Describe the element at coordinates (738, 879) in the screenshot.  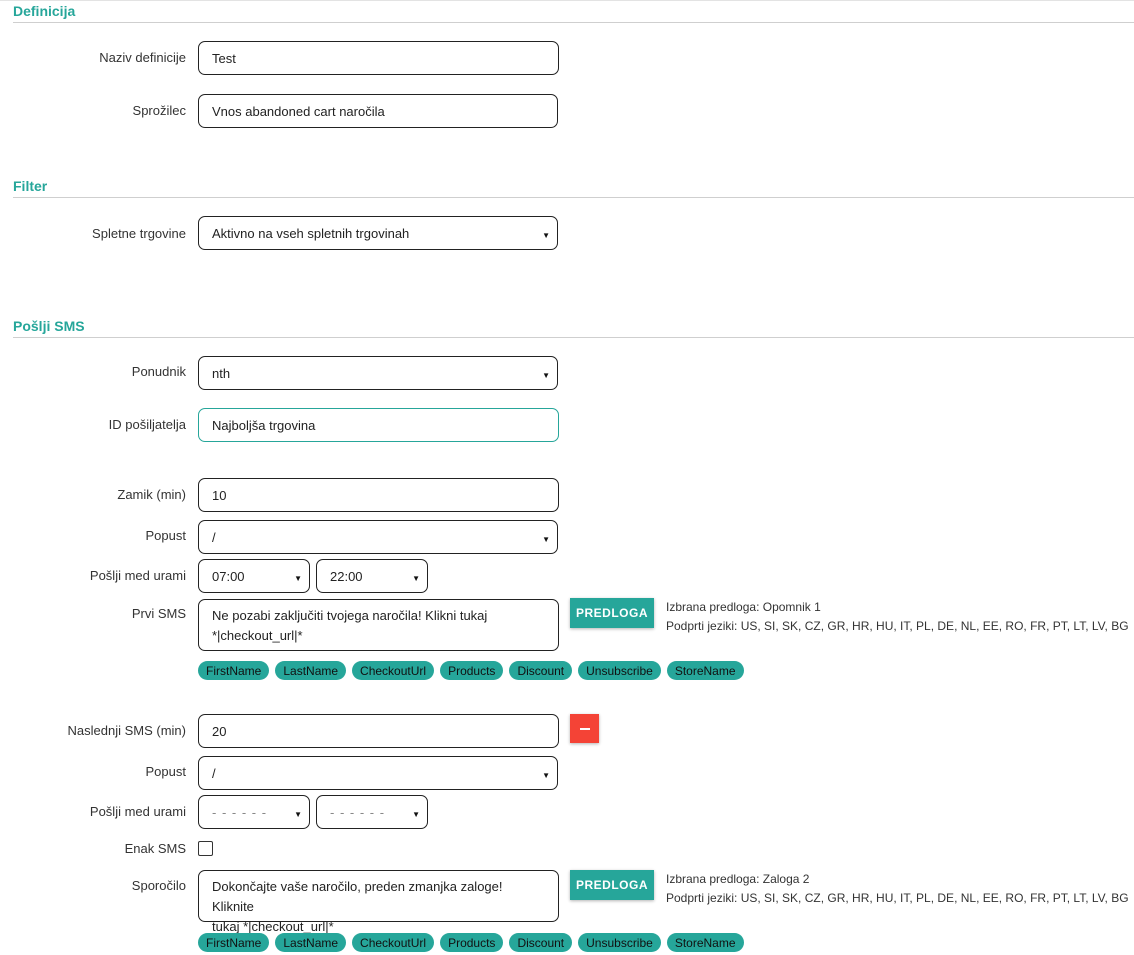
I see `selected-template: Izbrana predloga: Zaloga 2` at that location.